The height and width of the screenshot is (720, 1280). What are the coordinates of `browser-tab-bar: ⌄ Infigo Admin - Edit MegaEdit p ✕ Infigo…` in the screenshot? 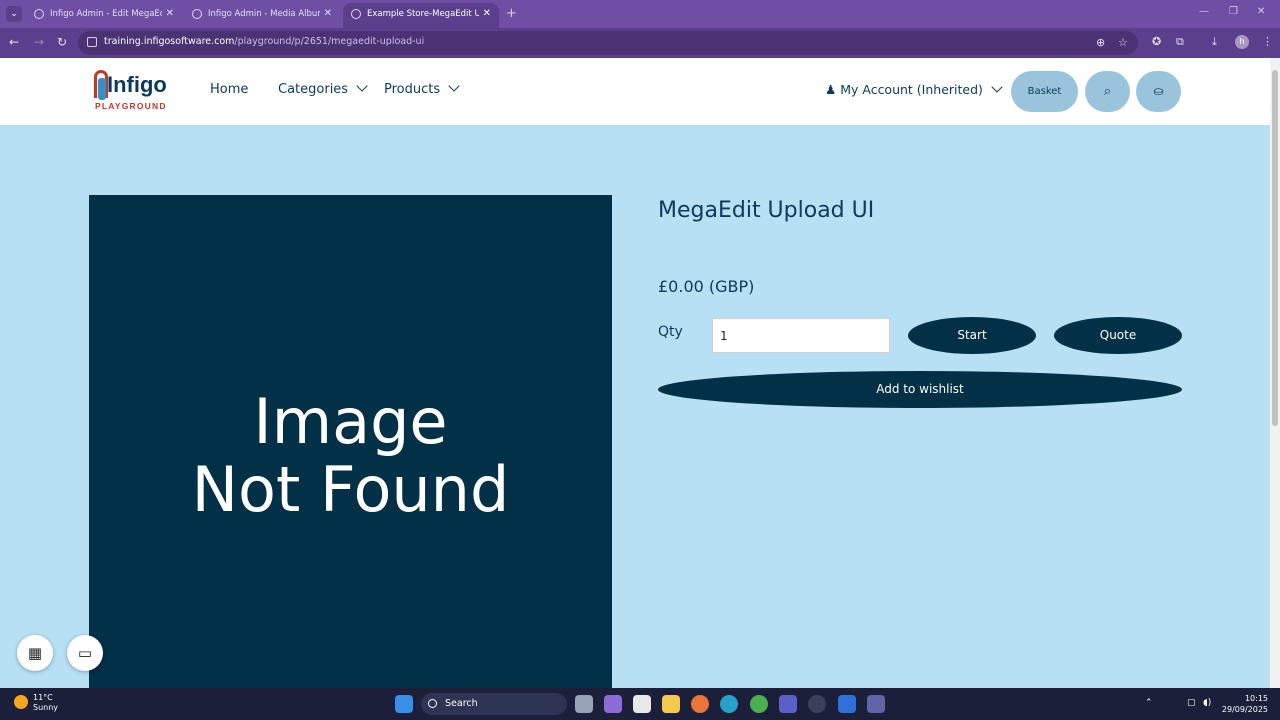 It's located at (640, 14).